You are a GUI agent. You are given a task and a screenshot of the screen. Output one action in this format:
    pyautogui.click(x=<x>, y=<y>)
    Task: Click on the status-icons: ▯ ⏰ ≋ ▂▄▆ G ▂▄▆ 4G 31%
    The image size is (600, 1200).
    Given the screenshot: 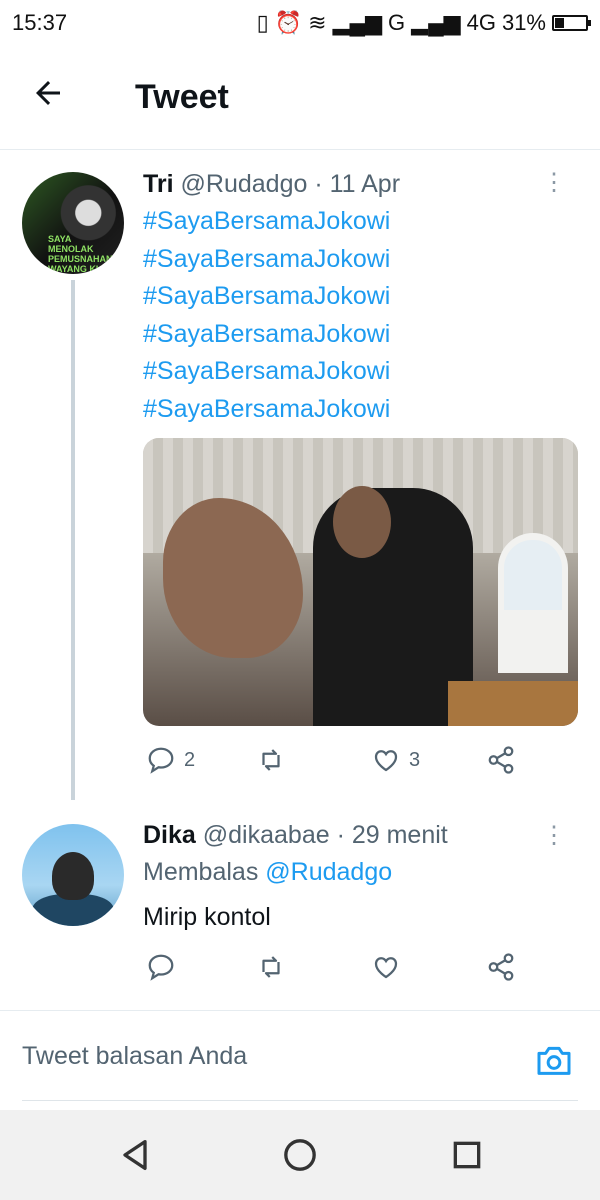 What is the action you would take?
    pyautogui.click(x=423, y=23)
    